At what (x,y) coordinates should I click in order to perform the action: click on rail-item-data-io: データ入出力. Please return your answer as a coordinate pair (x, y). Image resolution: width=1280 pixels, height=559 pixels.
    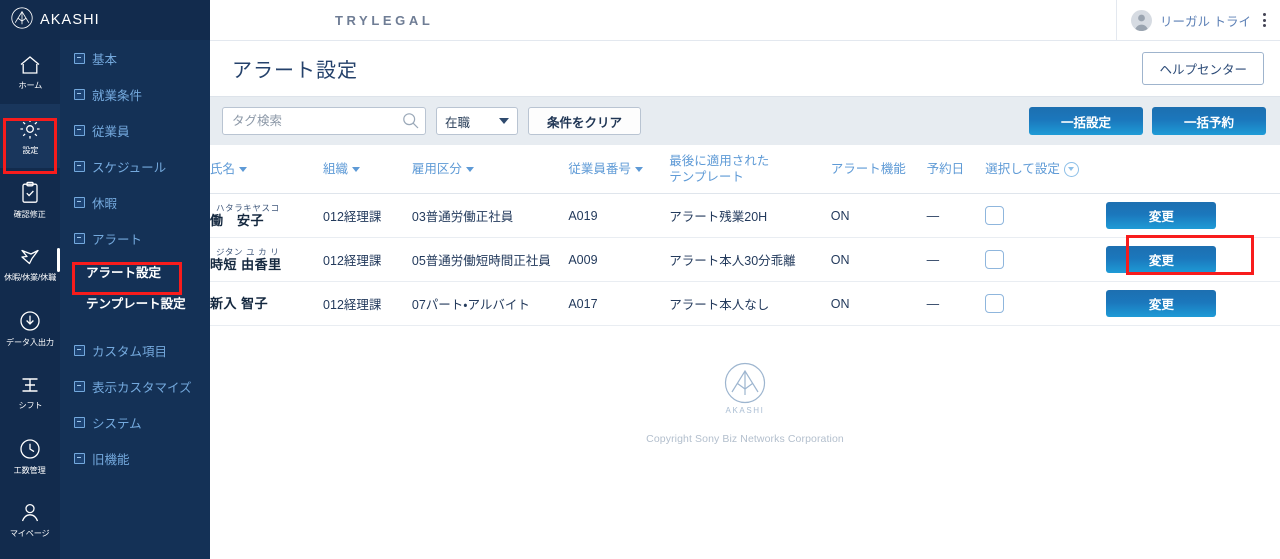
    Looking at the image, I should click on (30, 328).